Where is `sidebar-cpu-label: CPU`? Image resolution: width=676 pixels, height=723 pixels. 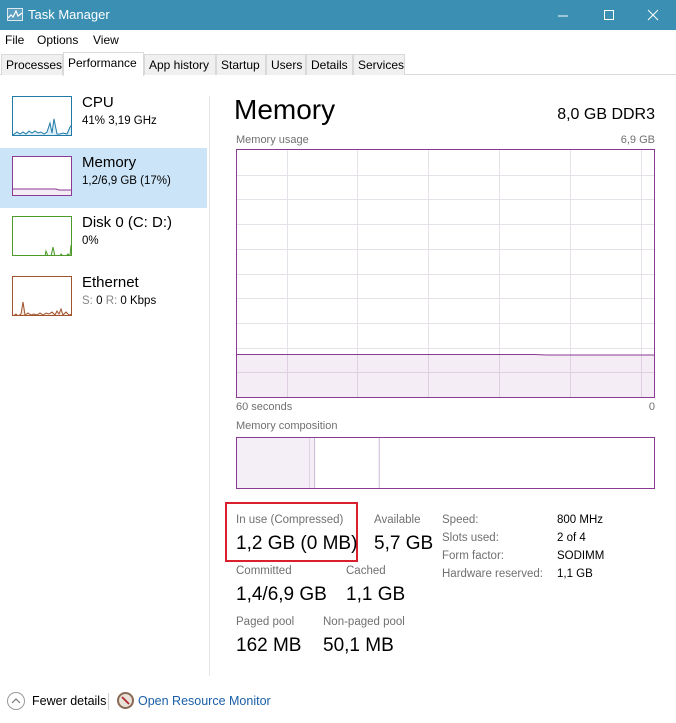
sidebar-cpu-label: CPU is located at coordinates (98, 102).